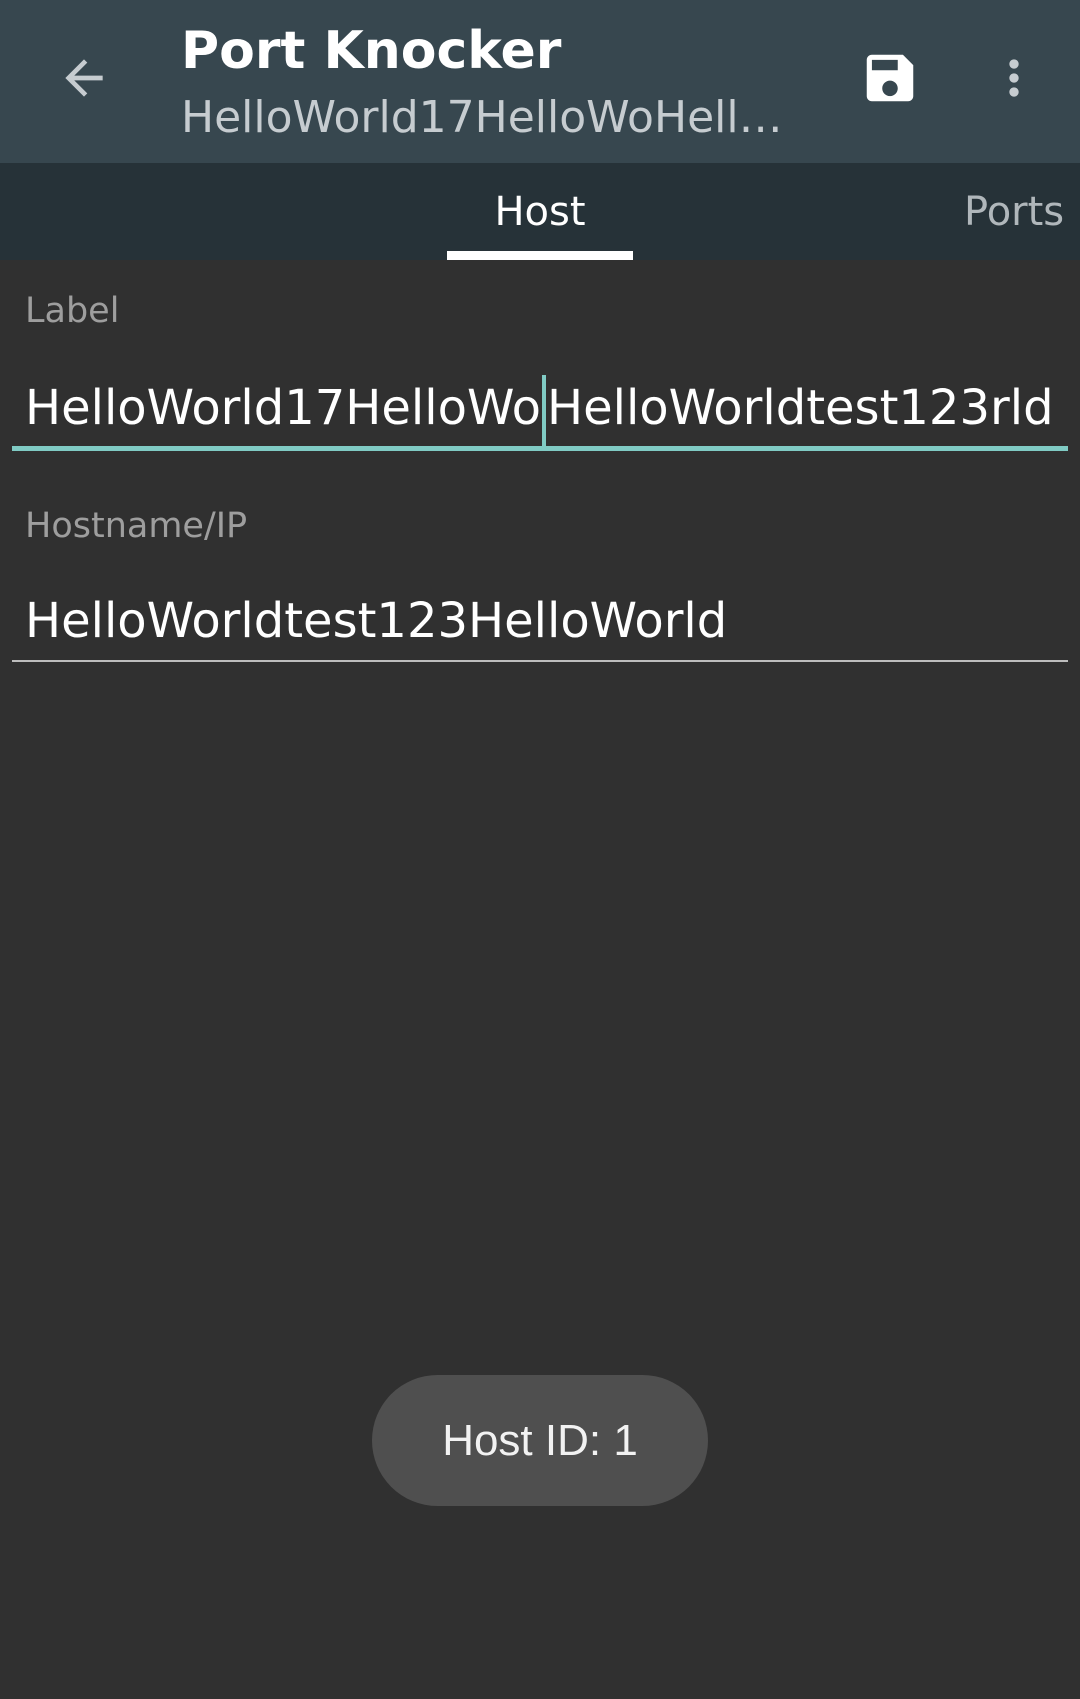  Describe the element at coordinates (540, 621) in the screenshot. I see `hostname-input: HelloWorldtest123HelloWorld` at that location.